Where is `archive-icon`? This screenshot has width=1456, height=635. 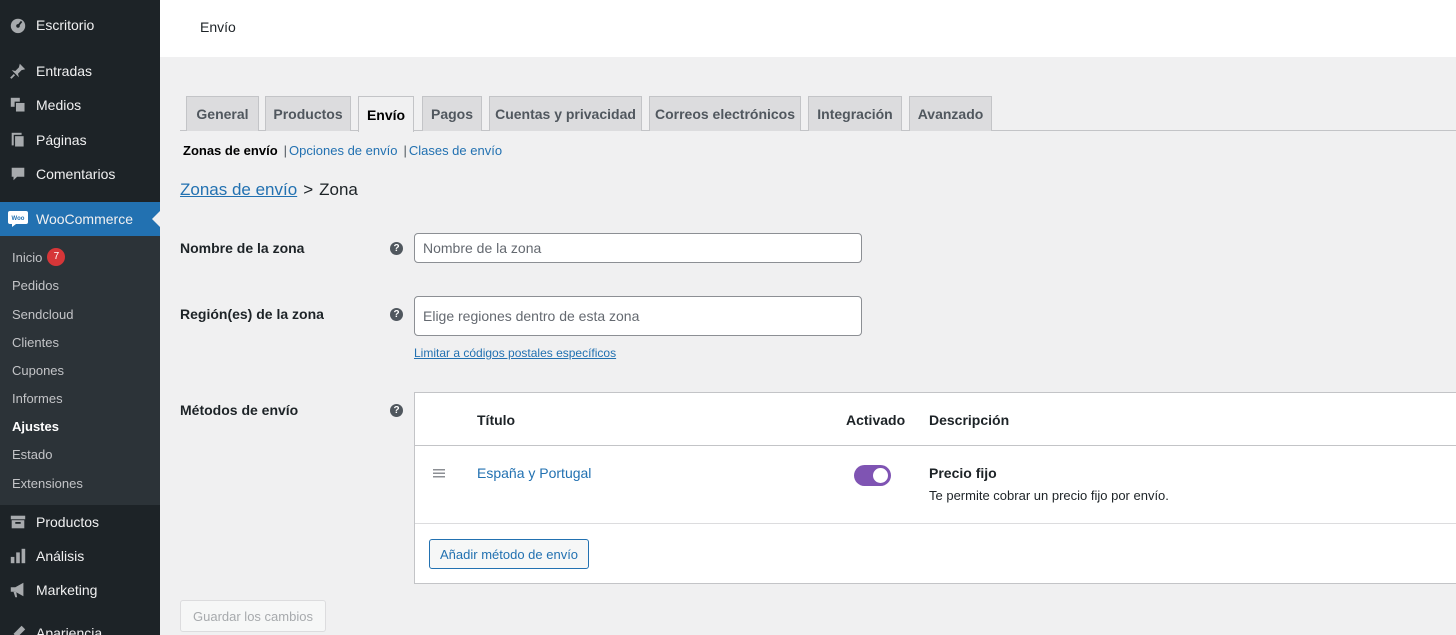 archive-icon is located at coordinates (18, 522).